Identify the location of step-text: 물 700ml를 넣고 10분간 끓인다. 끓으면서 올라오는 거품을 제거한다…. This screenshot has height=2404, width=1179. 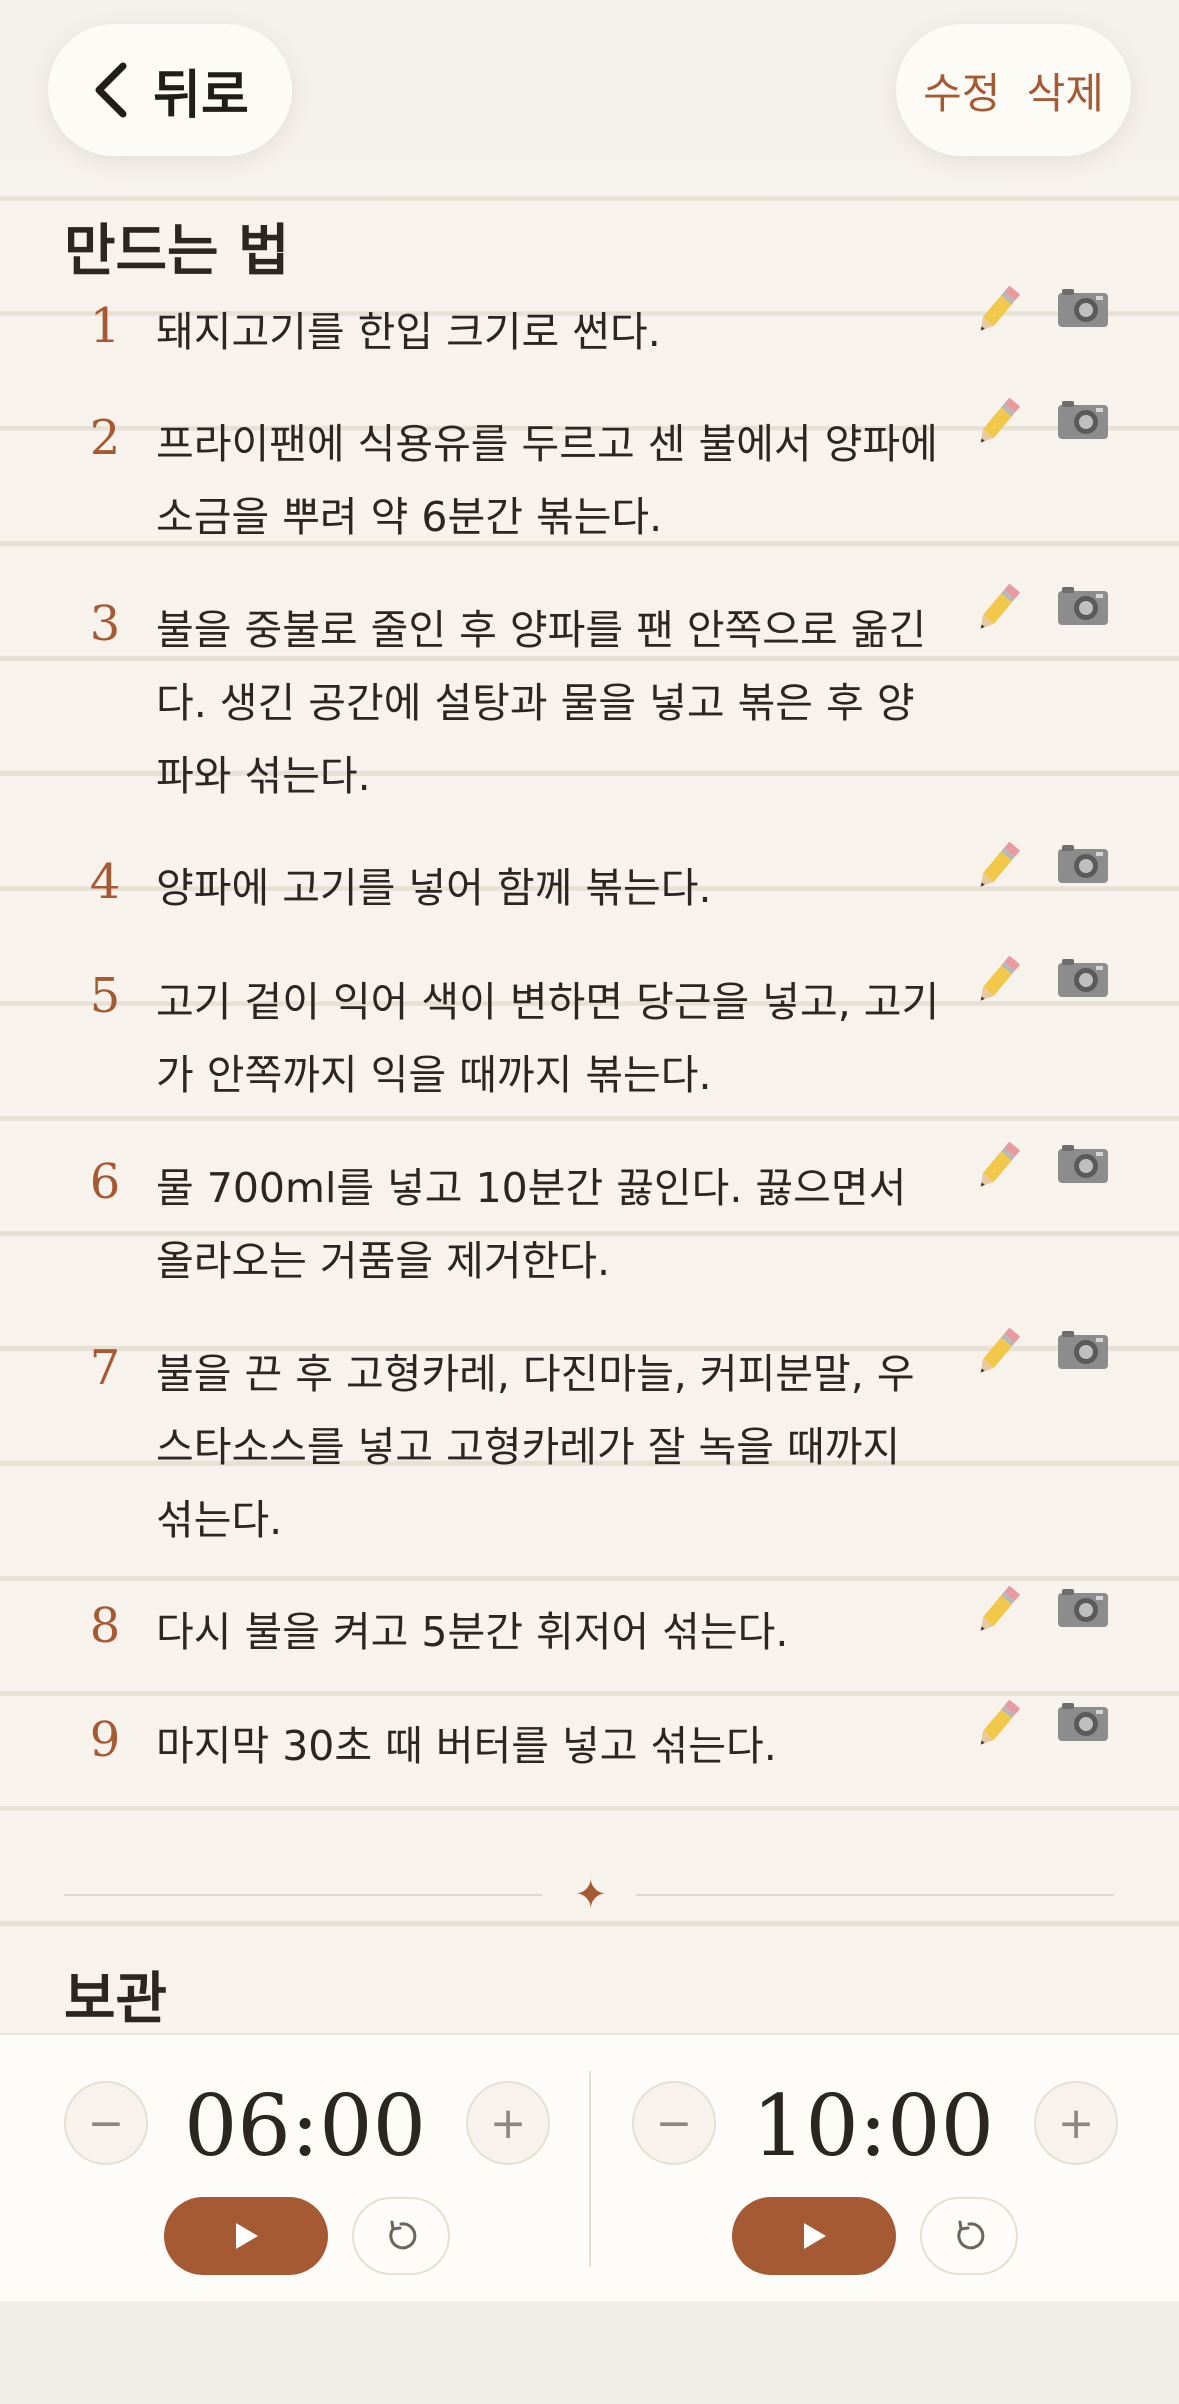
(531, 1224).